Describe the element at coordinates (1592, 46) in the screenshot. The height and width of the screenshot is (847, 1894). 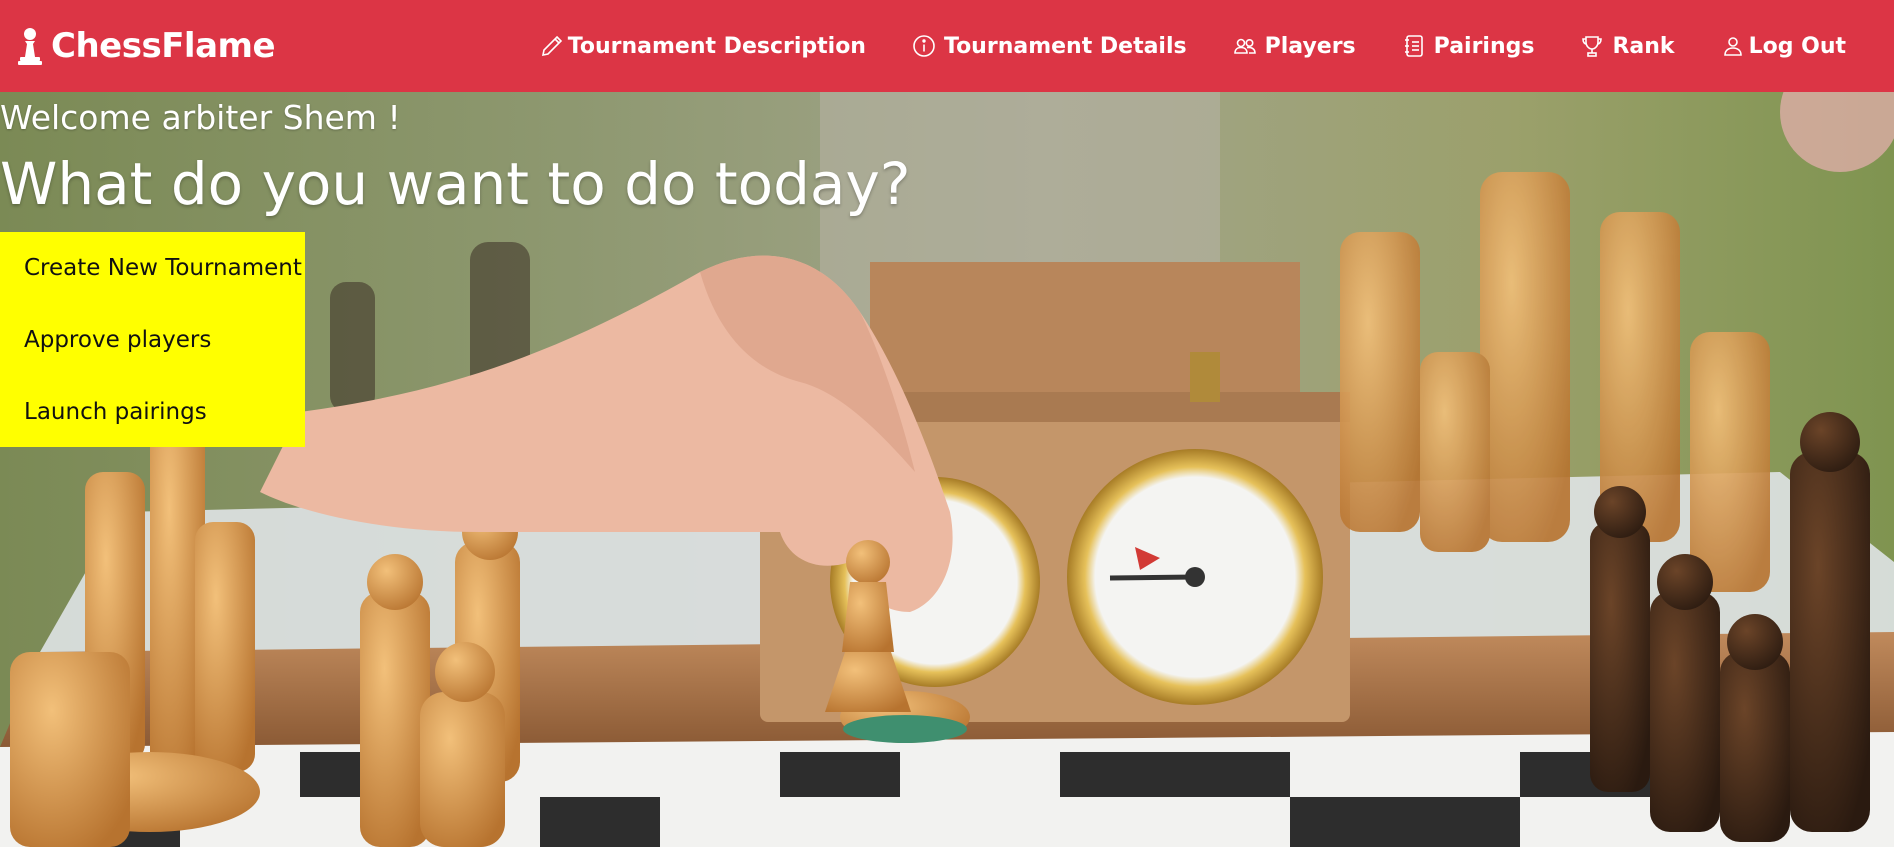
I see `trophy-icon` at that location.